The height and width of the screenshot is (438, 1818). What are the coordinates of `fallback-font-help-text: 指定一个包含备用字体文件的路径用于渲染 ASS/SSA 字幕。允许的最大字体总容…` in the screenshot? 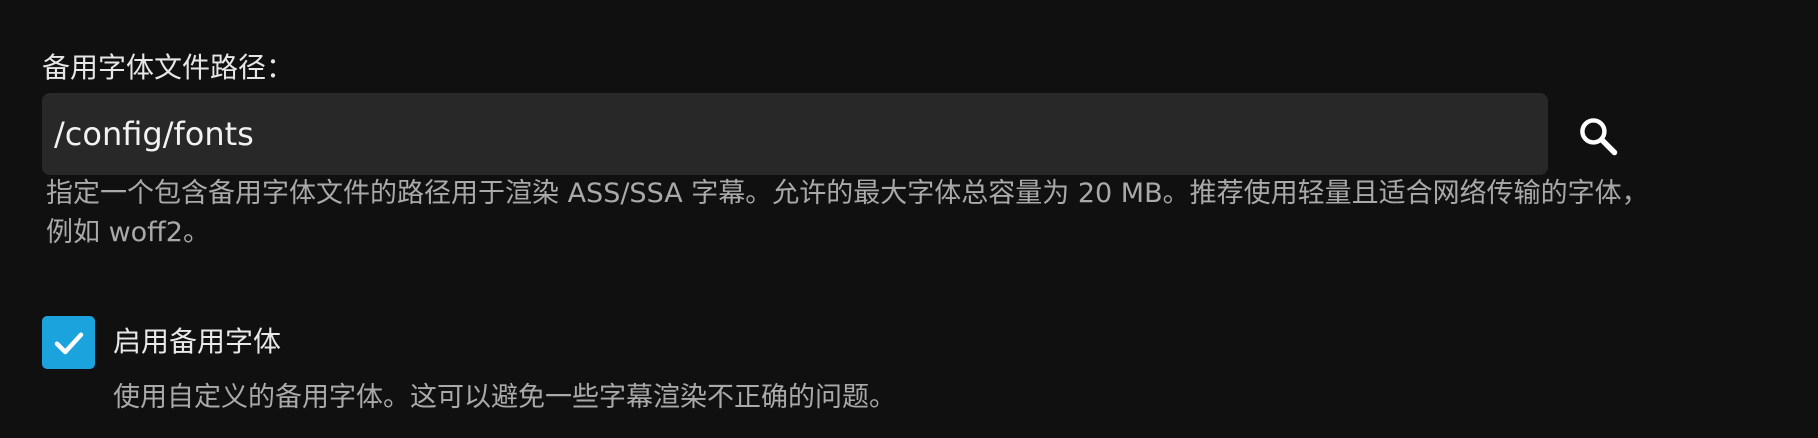 It's located at (847, 213).